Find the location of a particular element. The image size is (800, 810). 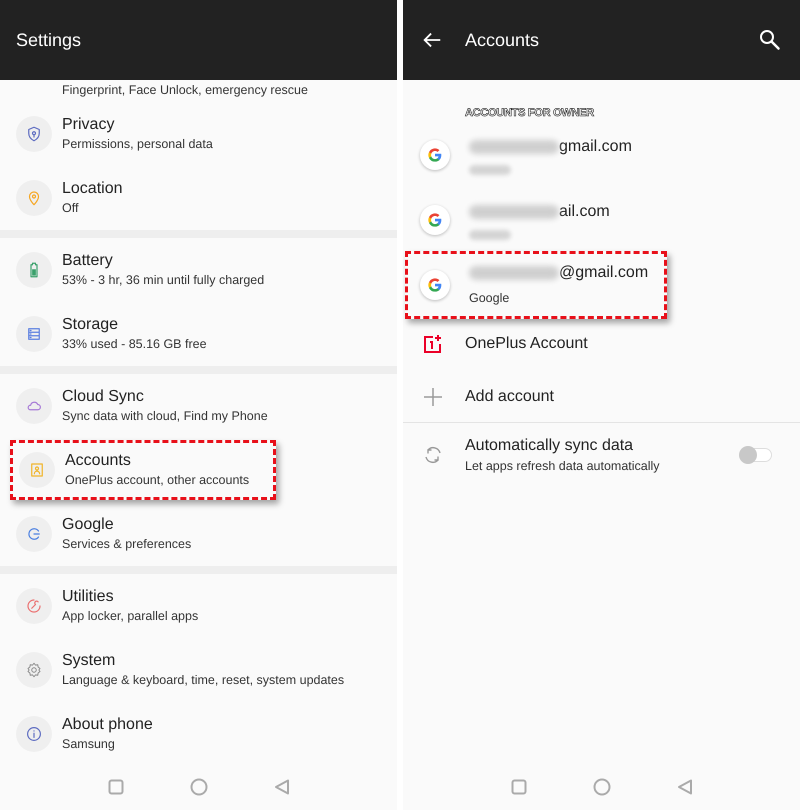

account-provider: Google is located at coordinates (489, 299).